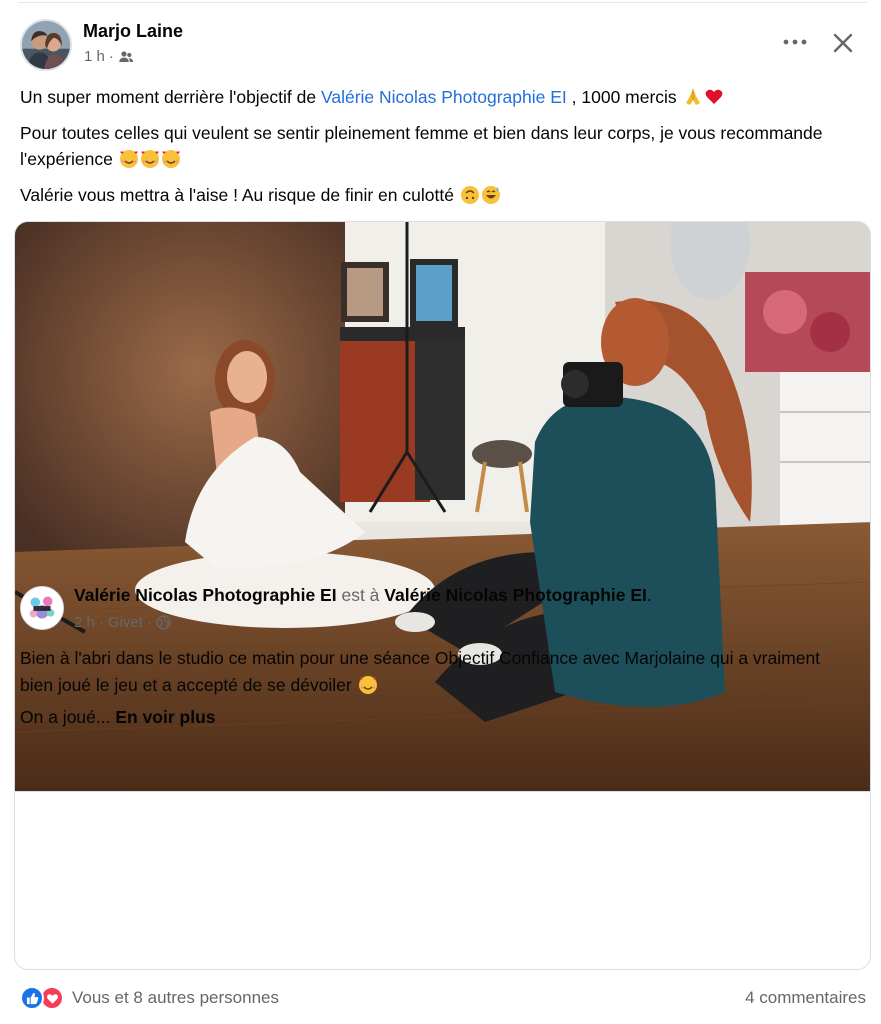 Image resolution: width=881 pixels, height=1024 pixels. I want to click on close-button, so click(843, 43).